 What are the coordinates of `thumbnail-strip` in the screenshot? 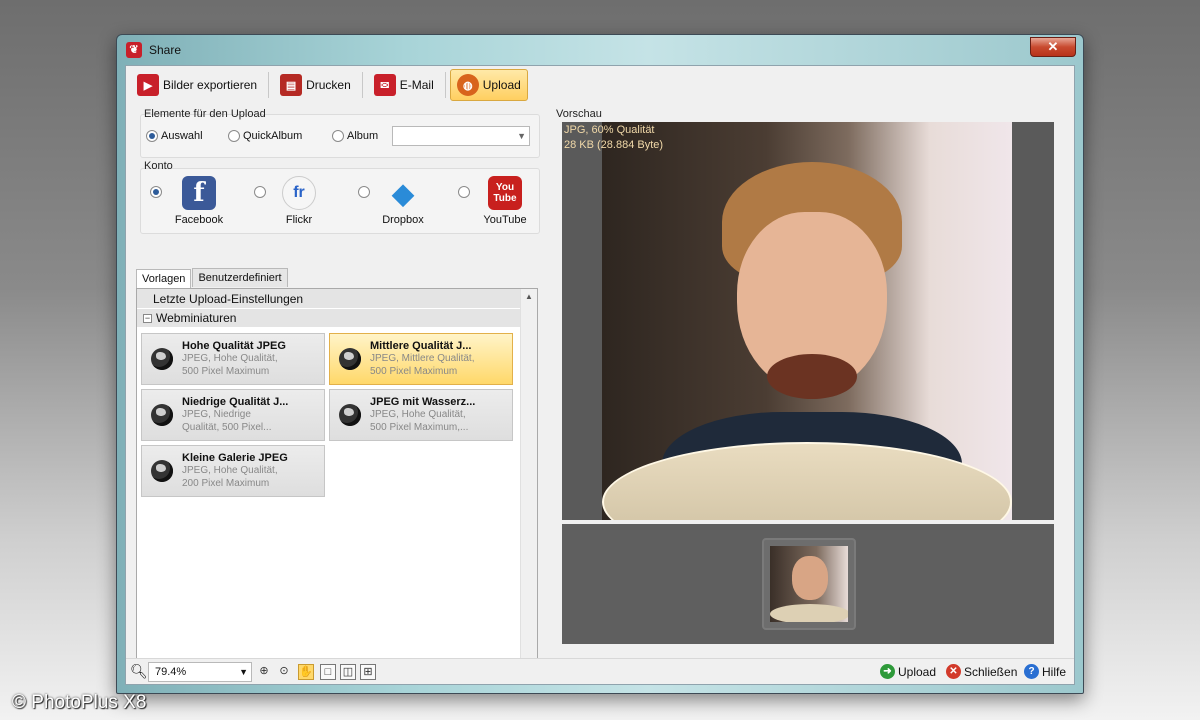 It's located at (808, 584).